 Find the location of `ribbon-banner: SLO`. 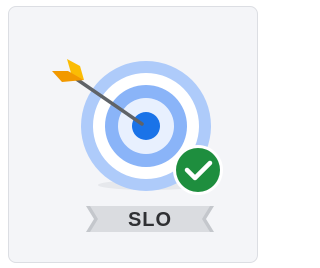

ribbon-banner: SLO is located at coordinates (150, 219).